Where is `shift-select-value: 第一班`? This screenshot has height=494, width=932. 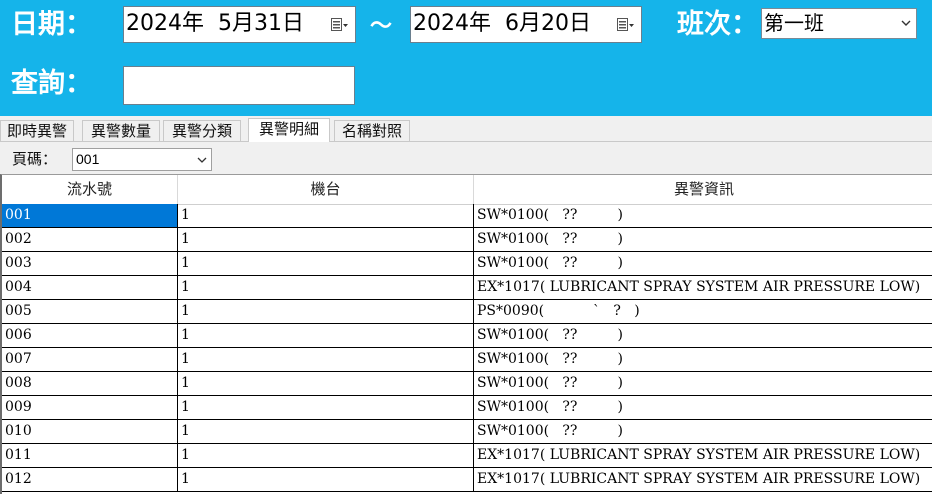
shift-select-value: 第一班 is located at coordinates (794, 23).